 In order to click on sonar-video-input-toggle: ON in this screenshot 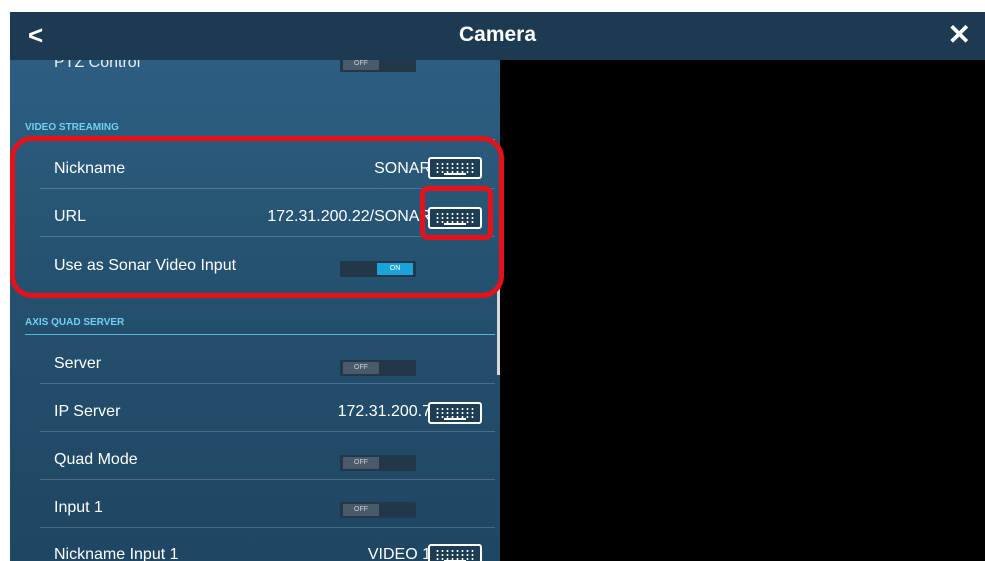, I will do `click(378, 269)`.